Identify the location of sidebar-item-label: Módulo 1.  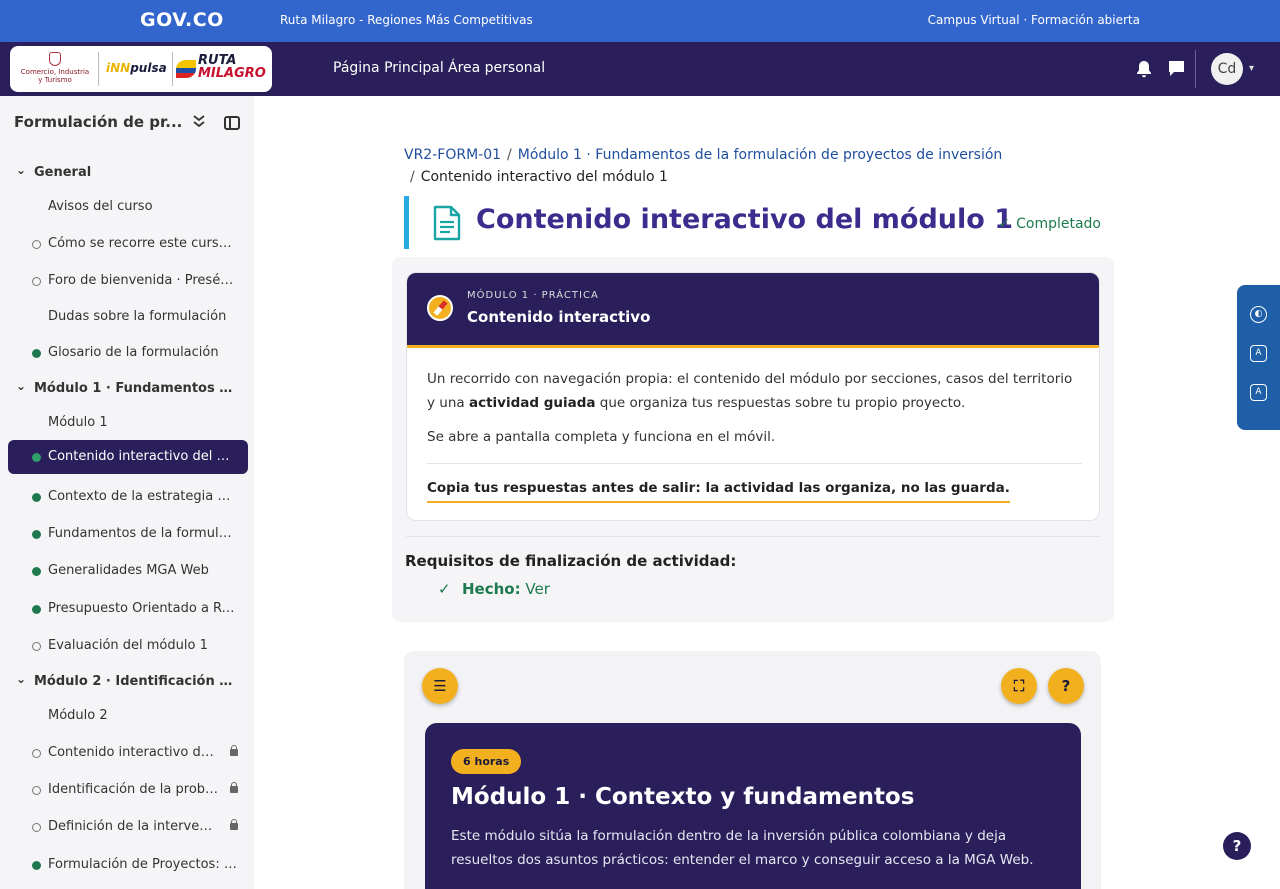
(78, 422).